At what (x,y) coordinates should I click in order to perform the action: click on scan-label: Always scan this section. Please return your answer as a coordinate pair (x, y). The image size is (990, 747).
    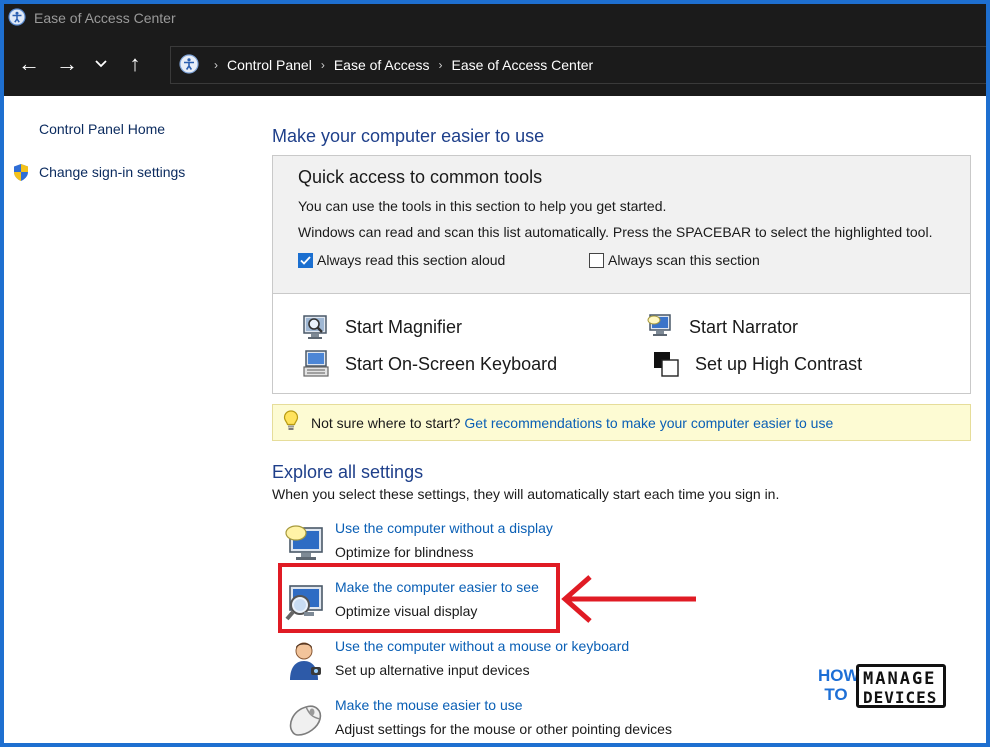
    Looking at the image, I should click on (684, 260).